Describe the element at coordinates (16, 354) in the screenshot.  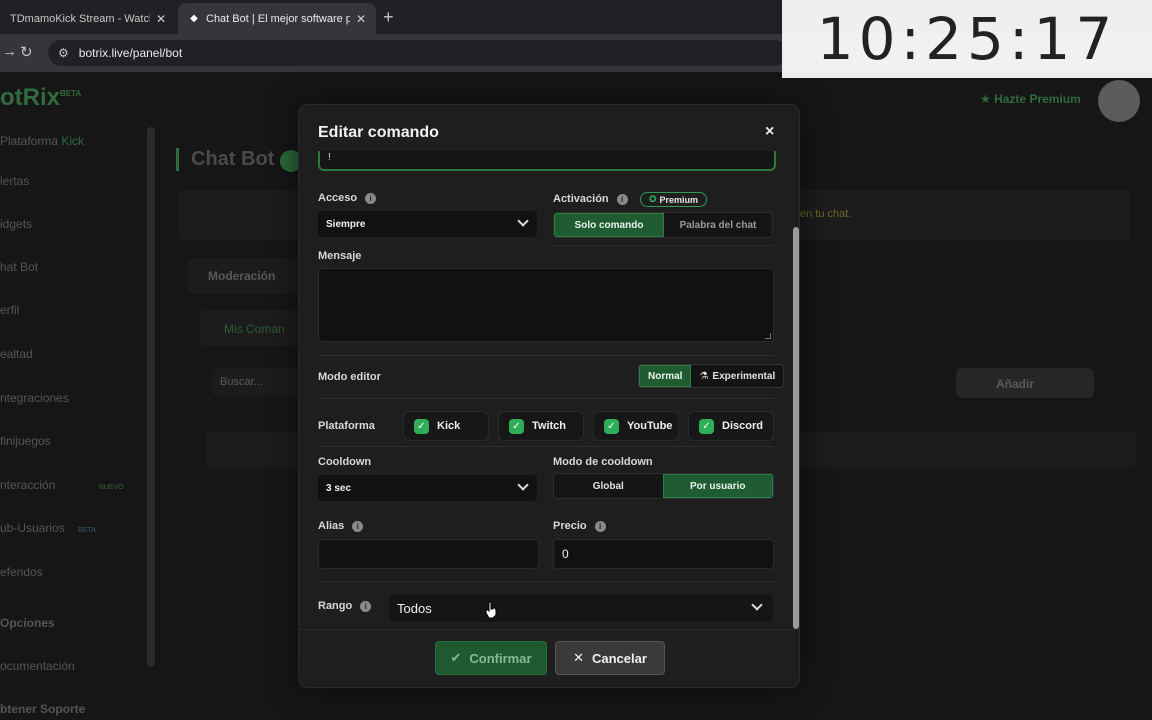
I see `sidebar-item-lealtad: ealtad` at that location.